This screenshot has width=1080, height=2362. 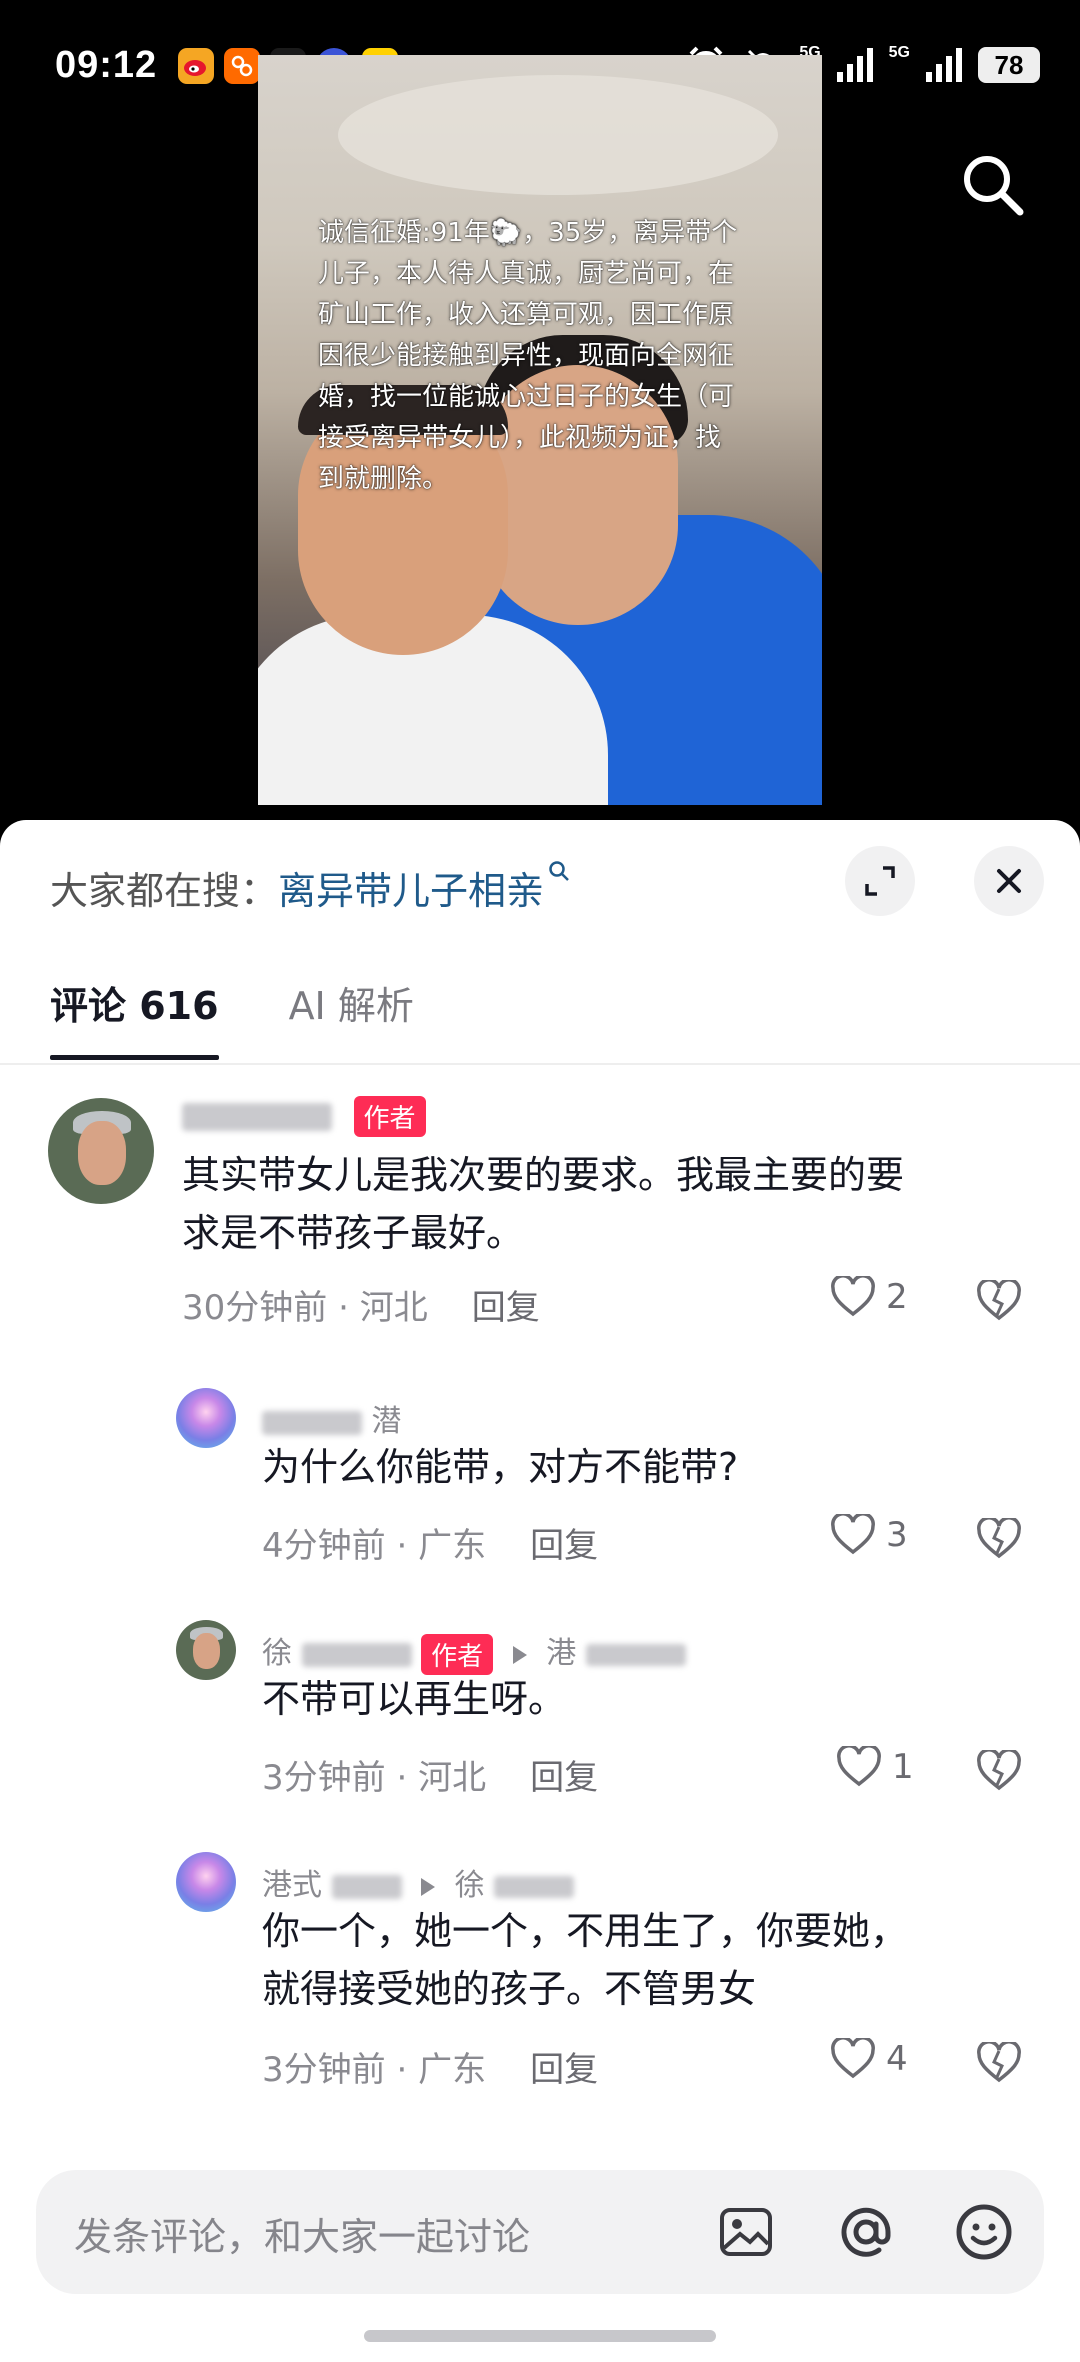 What do you see at coordinates (411, 891) in the screenshot?
I see `hot-search-link: 离异带儿子相亲` at bounding box center [411, 891].